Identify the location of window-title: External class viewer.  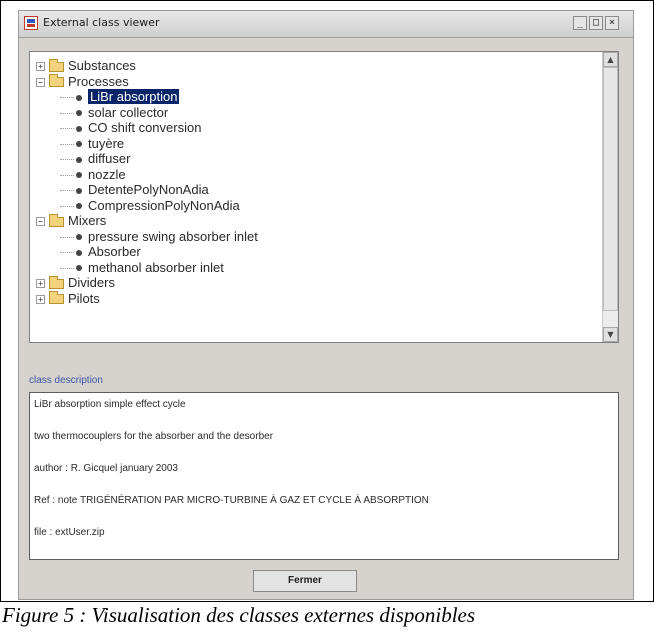
(101, 22).